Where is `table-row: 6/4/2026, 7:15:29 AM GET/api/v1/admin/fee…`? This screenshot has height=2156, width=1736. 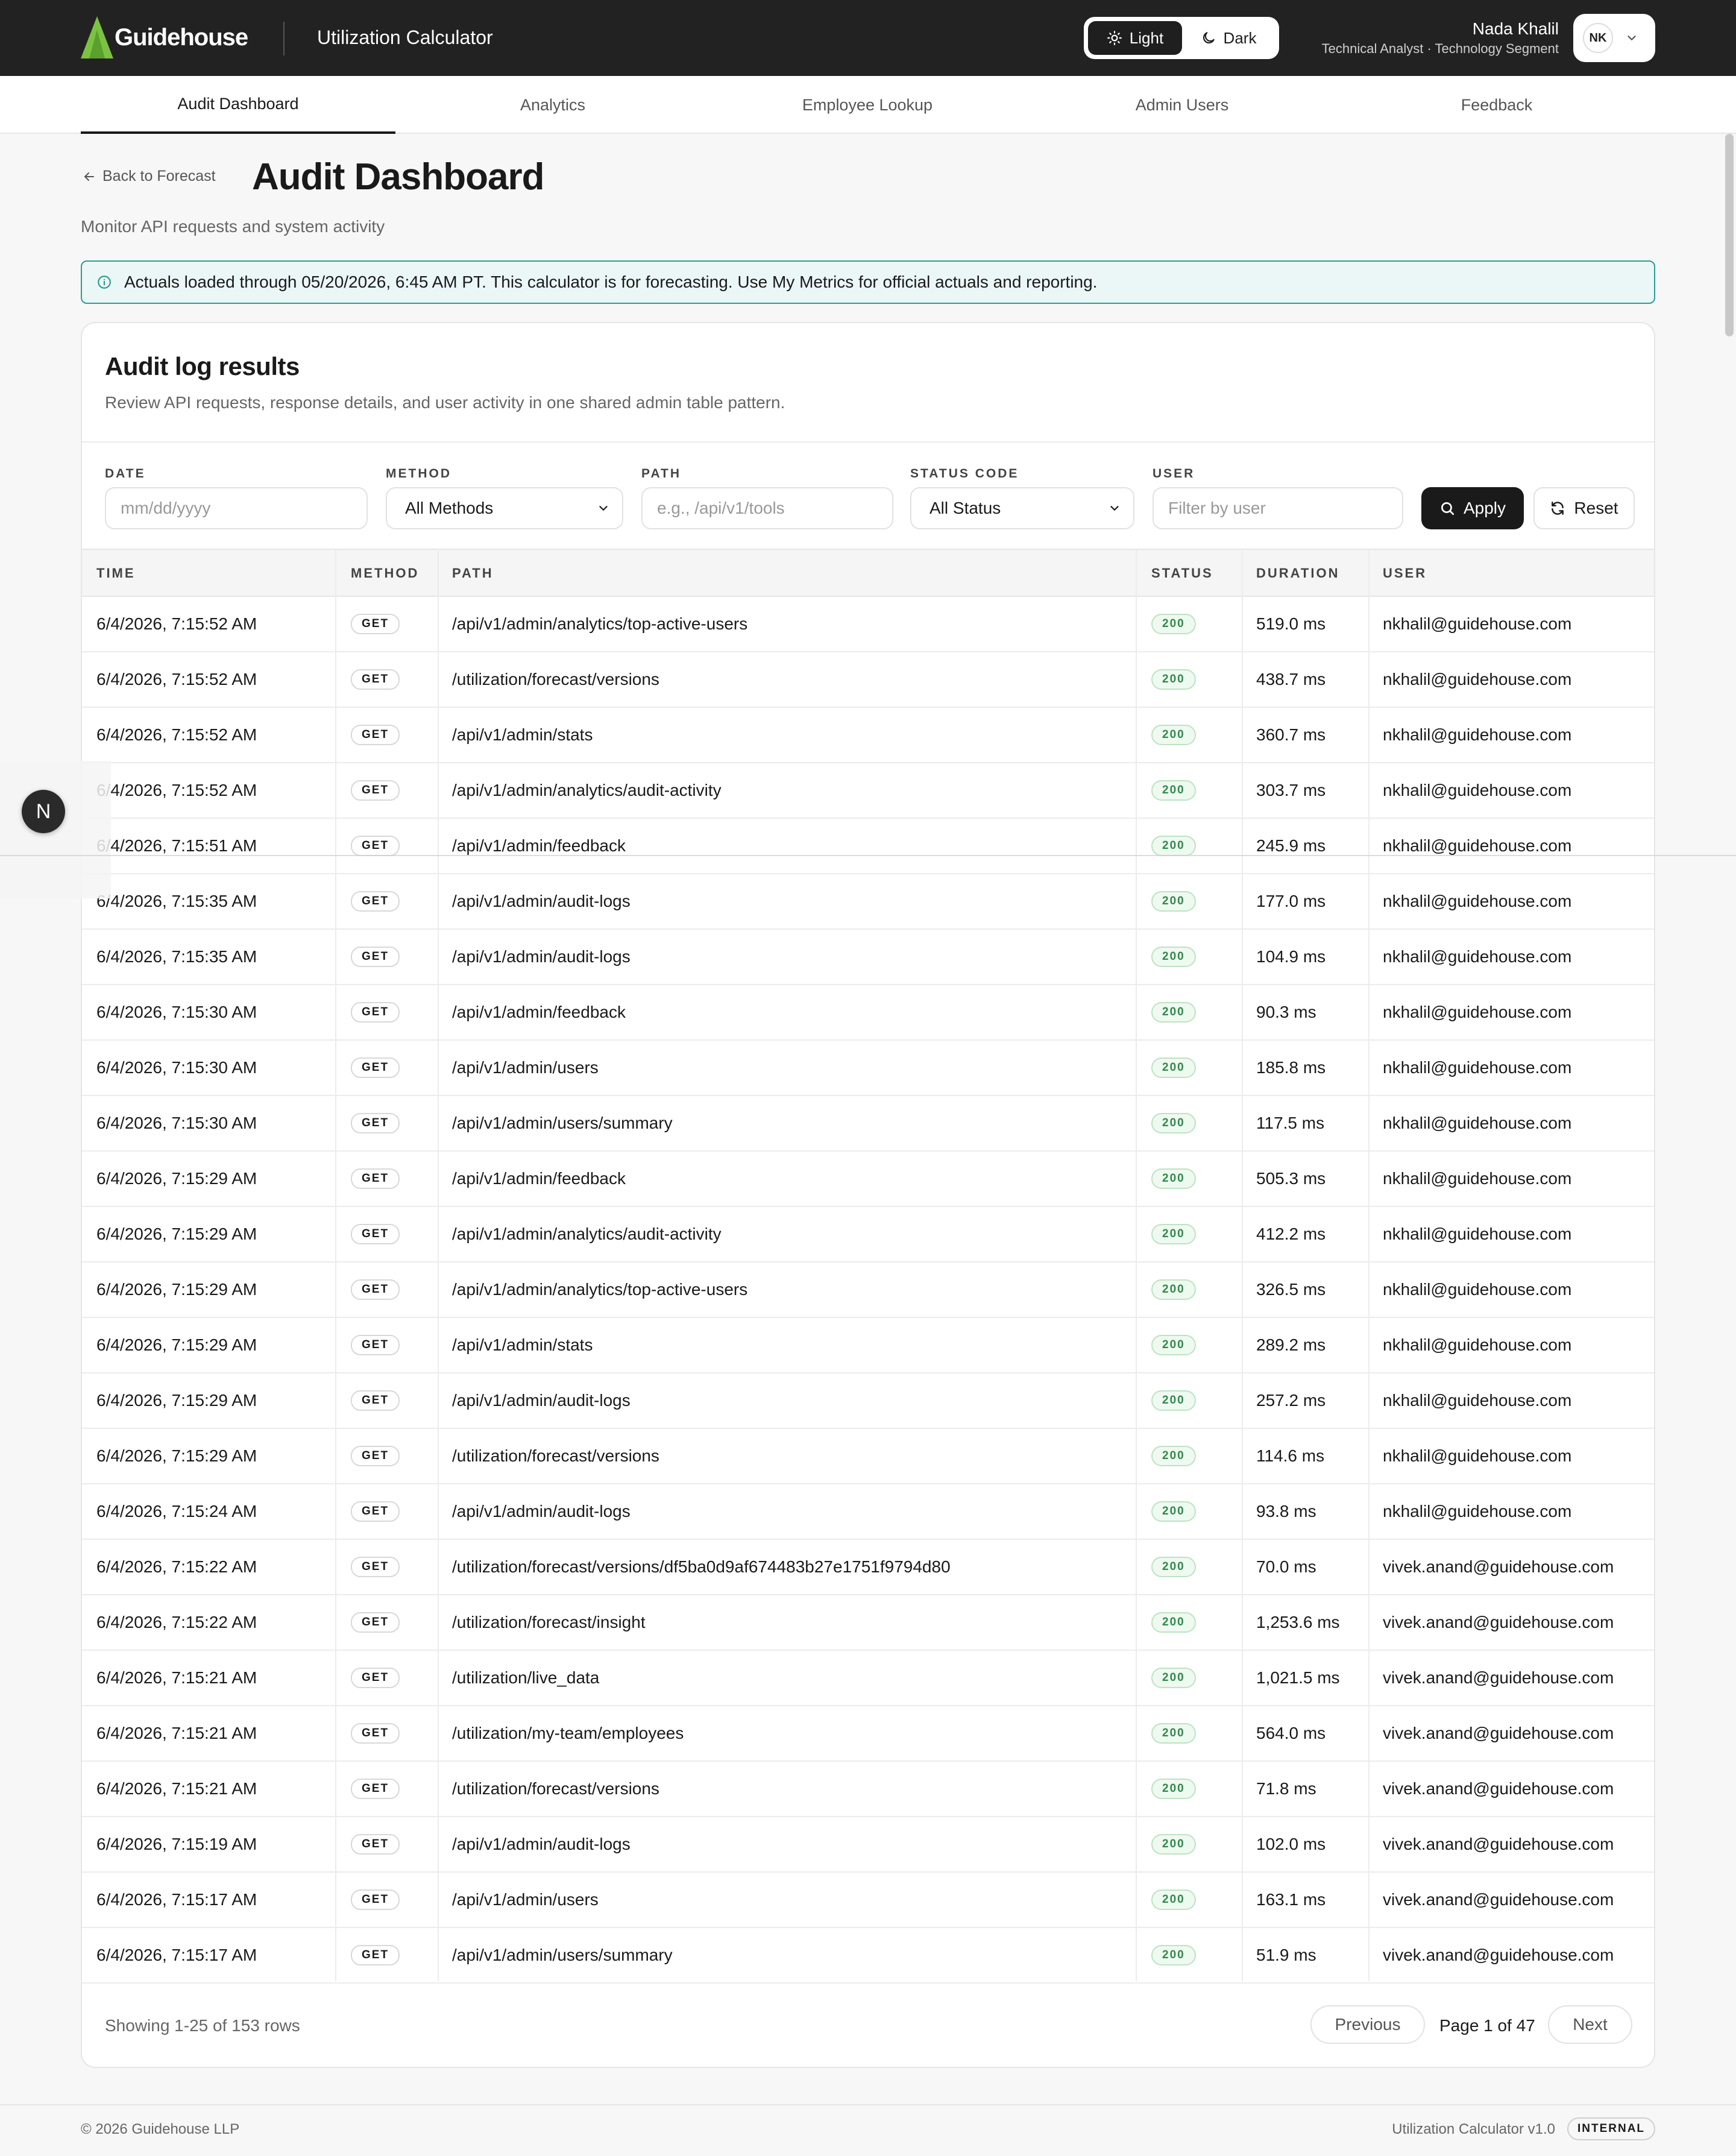
table-row: 6/4/2026, 7:15:29 AM GET/api/v1/admin/fee… is located at coordinates (868, 1179).